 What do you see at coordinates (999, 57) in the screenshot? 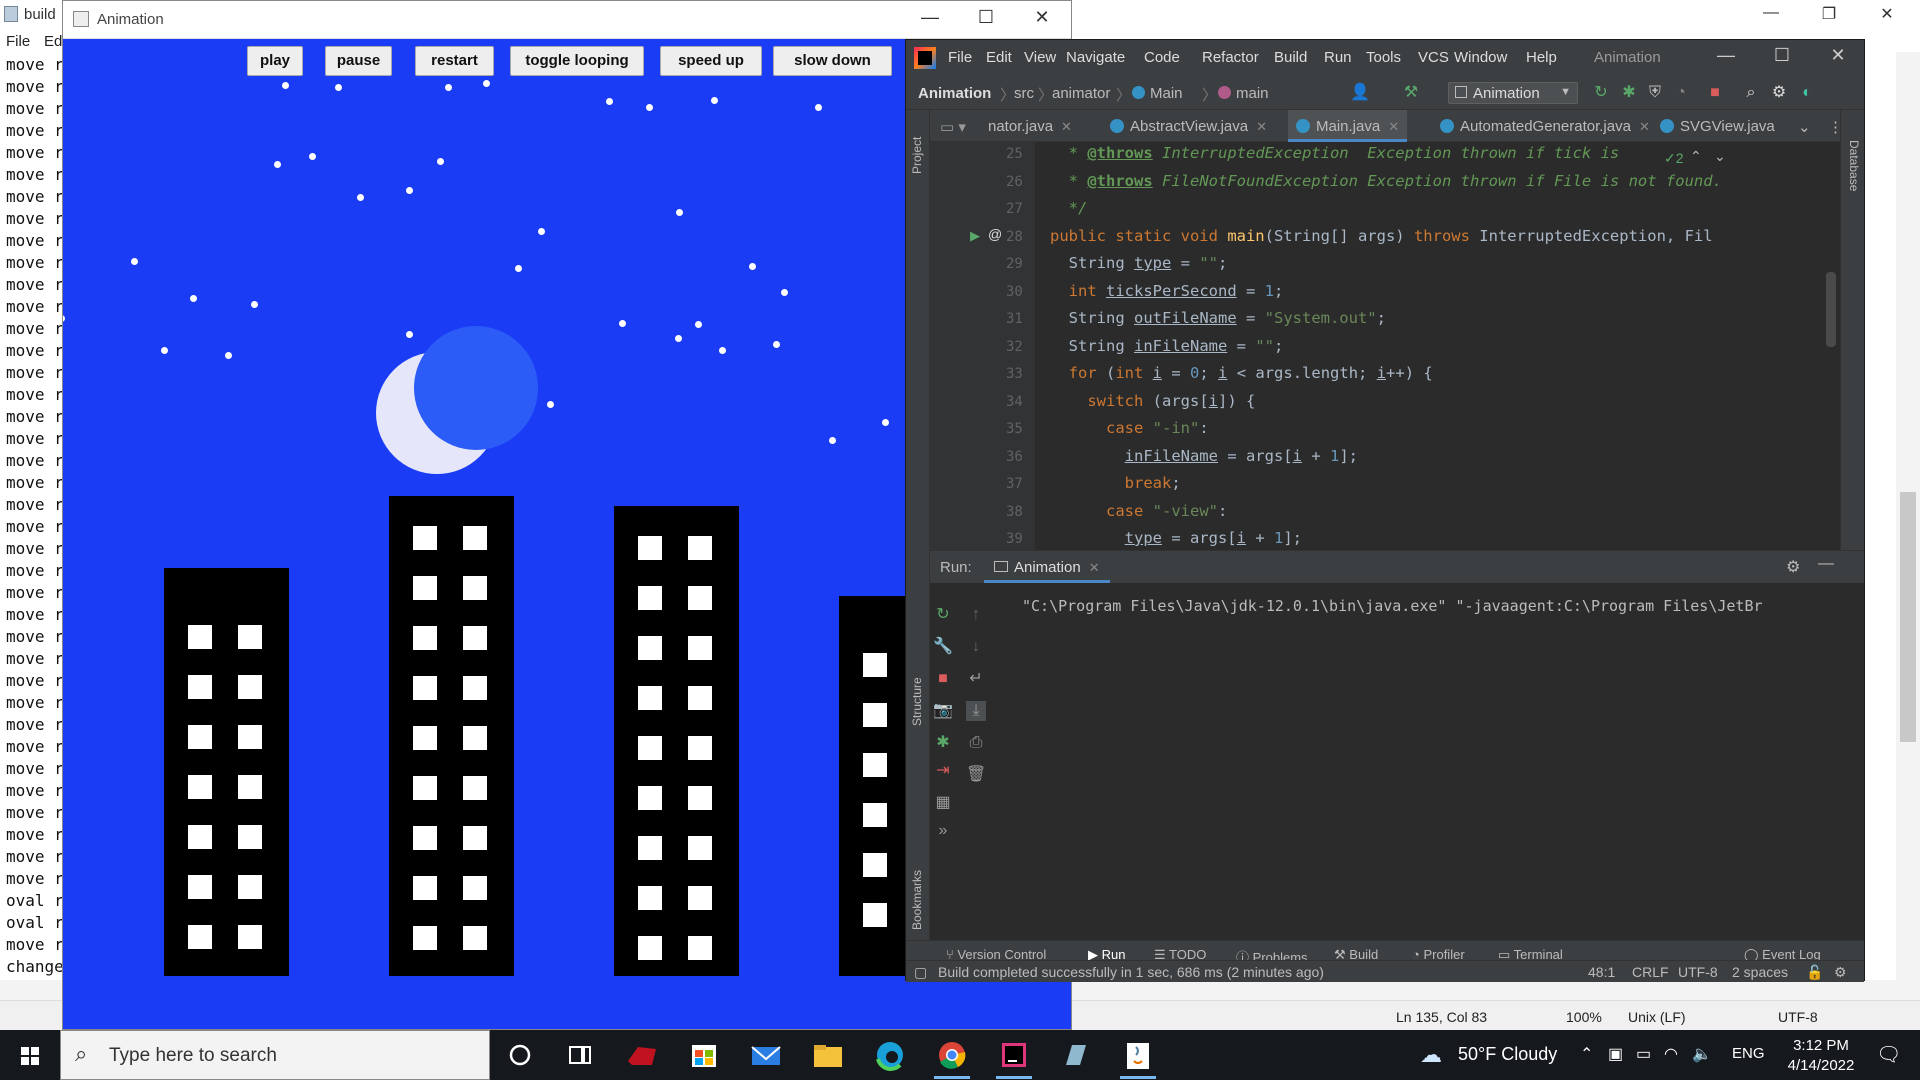
I see `menu-edit: Edit` at bounding box center [999, 57].